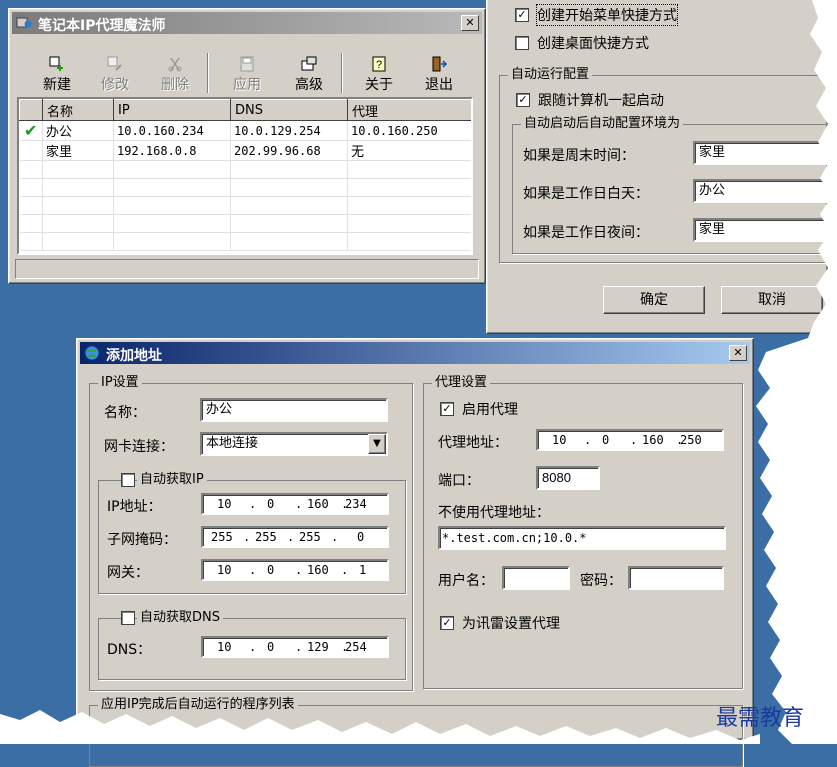 The height and width of the screenshot is (767, 837). Describe the element at coordinates (78, 110) in the screenshot. I see `column-header-name: 名称` at that location.